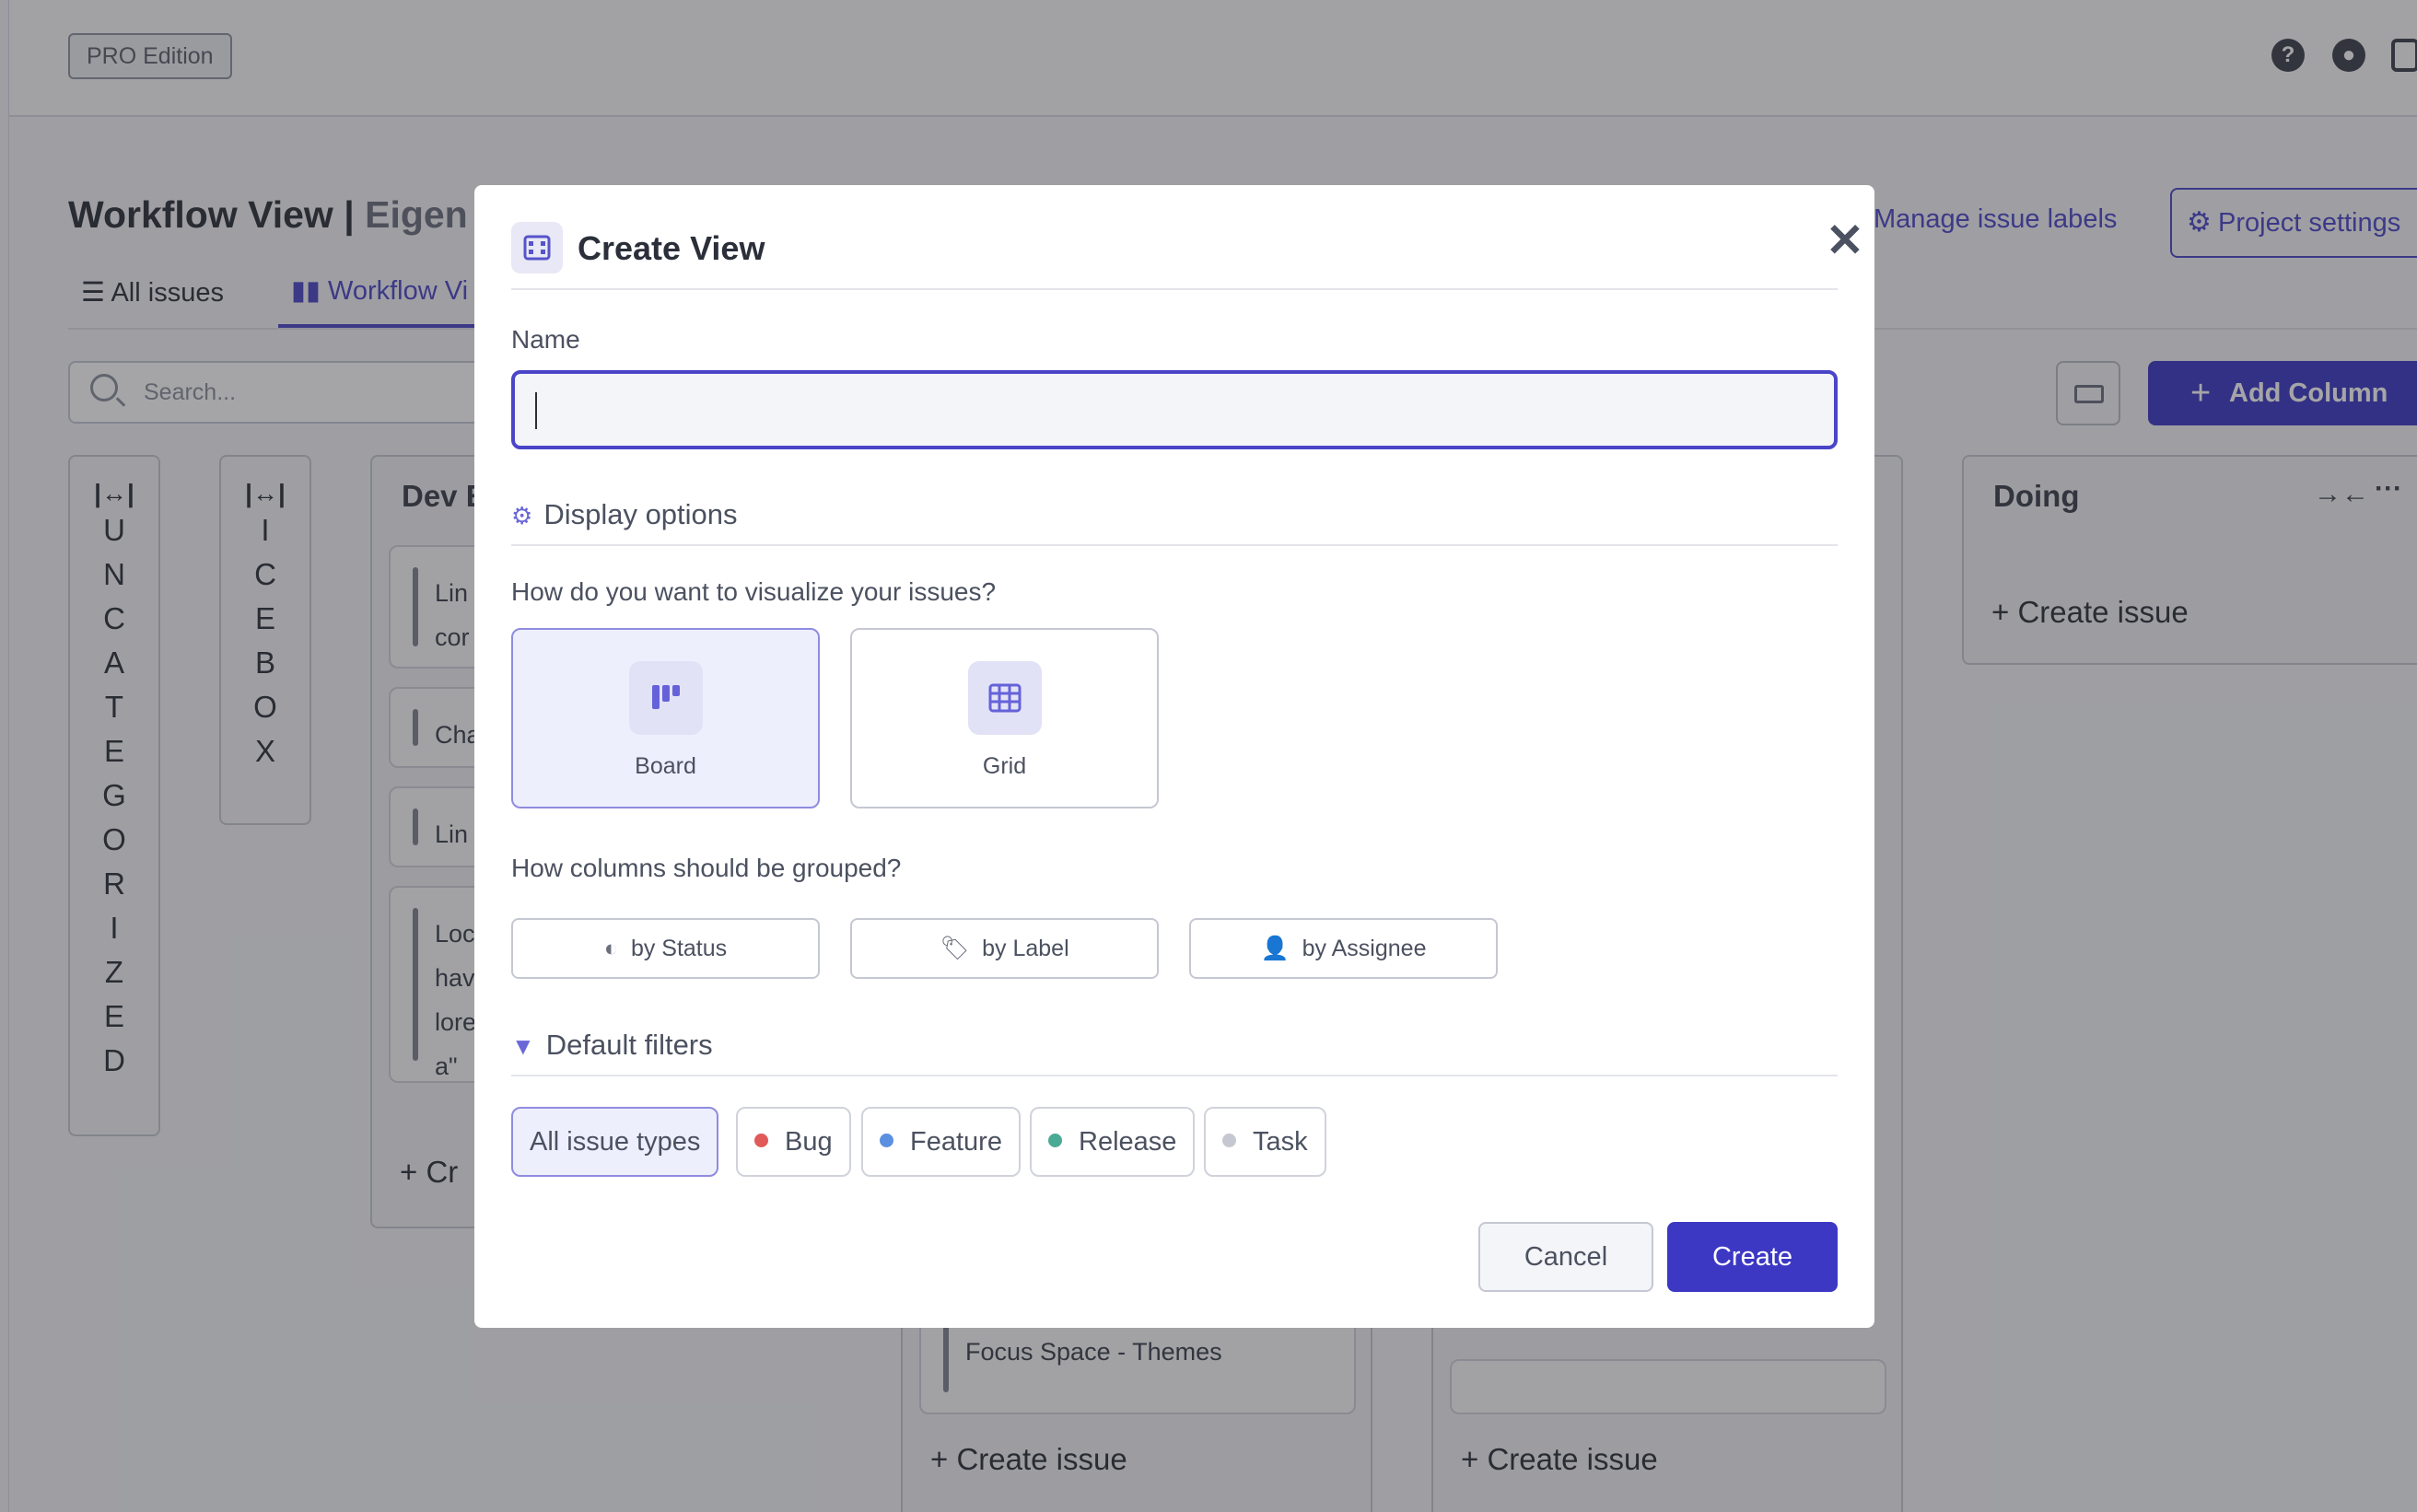 The width and height of the screenshot is (2417, 1512). I want to click on cancel-button: Cancel, so click(1566, 1257).